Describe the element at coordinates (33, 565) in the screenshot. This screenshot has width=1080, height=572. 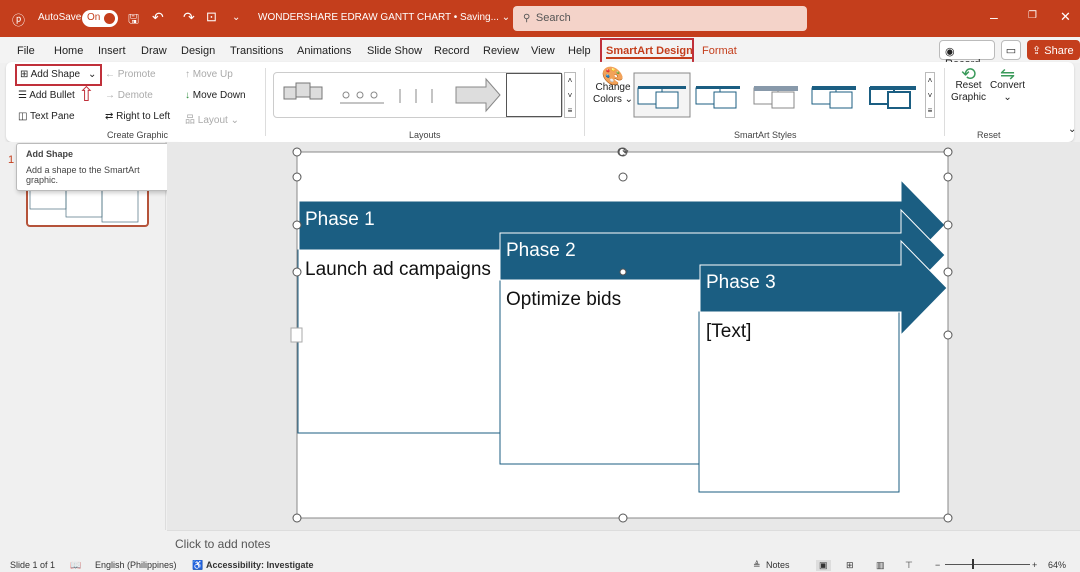
I see `slide-indicator: Slide 1 of 1` at that location.